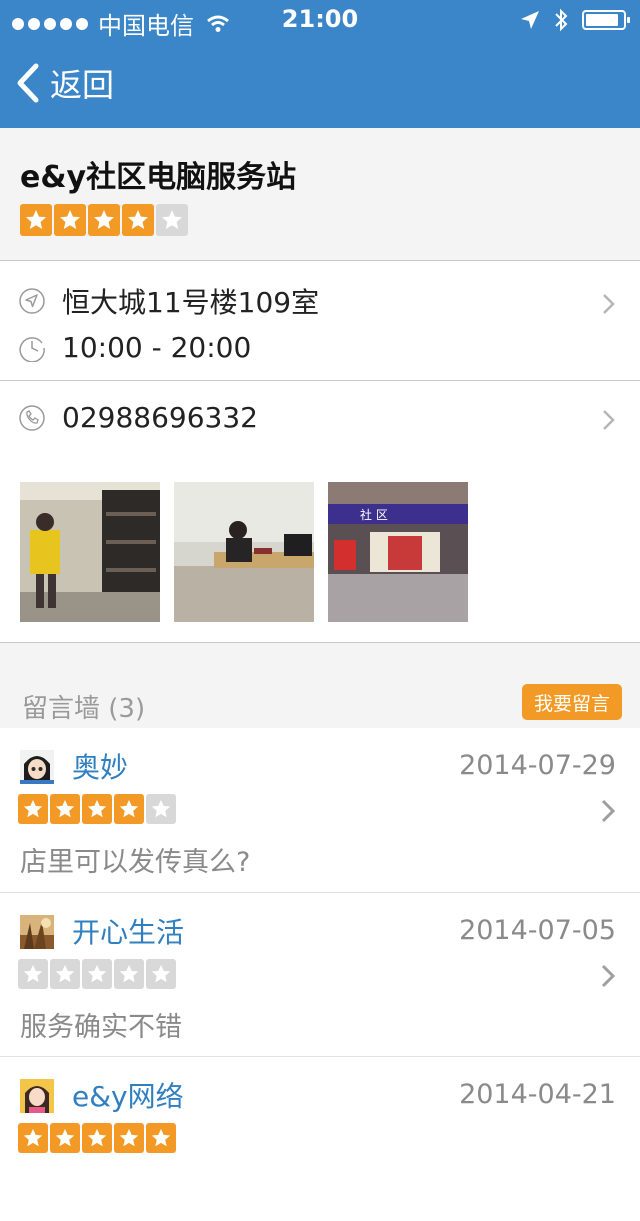  I want to click on phone-icon, so click(32, 417).